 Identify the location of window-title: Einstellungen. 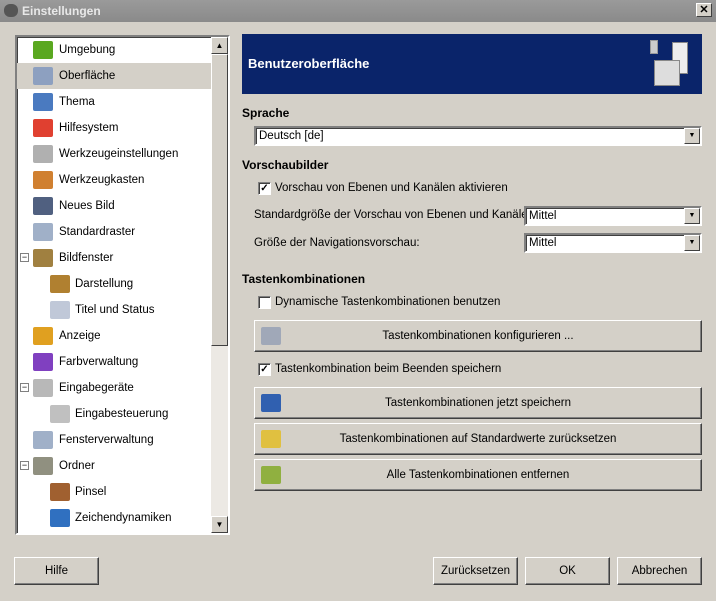
(61, 11).